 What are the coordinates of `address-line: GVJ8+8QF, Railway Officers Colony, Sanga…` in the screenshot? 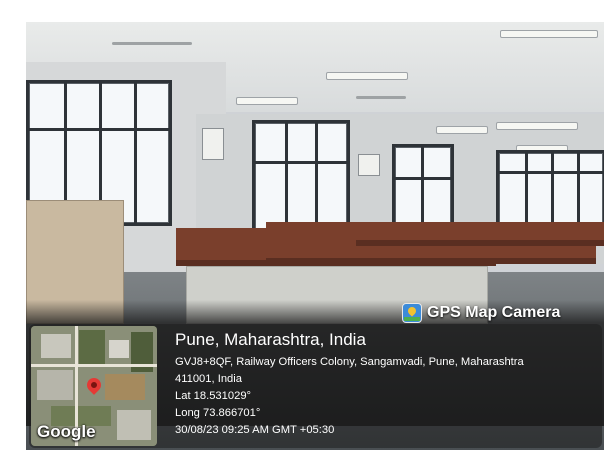 It's located at (349, 362).